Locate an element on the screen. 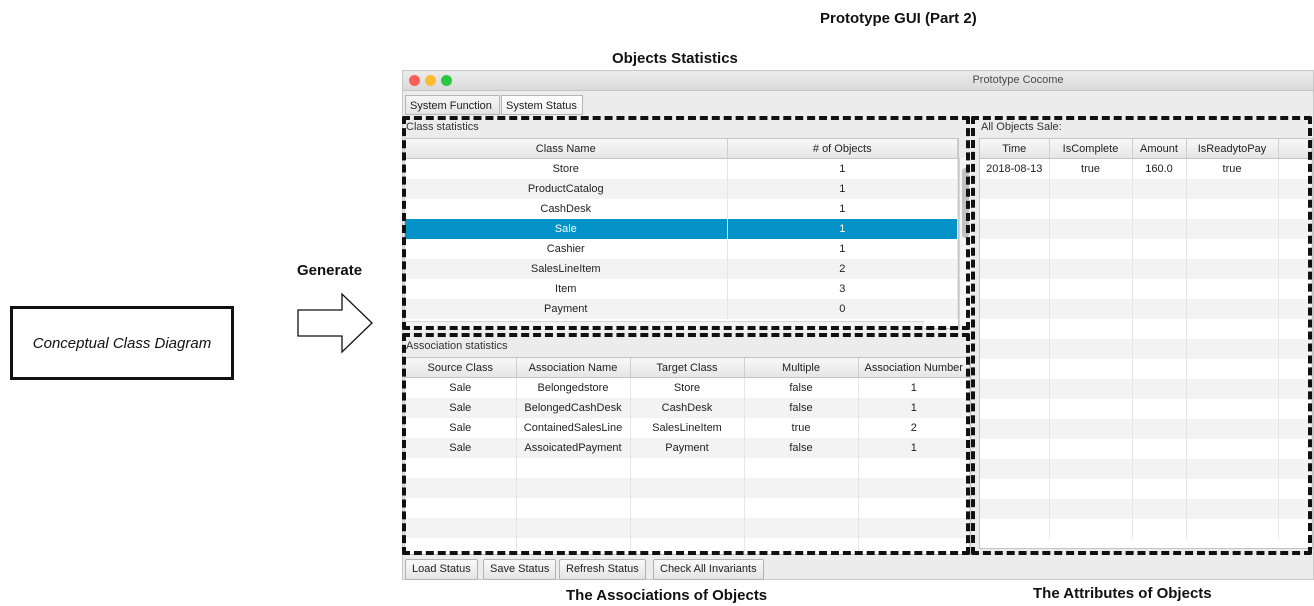 Image resolution: width=1314 pixels, height=606 pixels. load-status-button: Load Status is located at coordinates (441, 569).